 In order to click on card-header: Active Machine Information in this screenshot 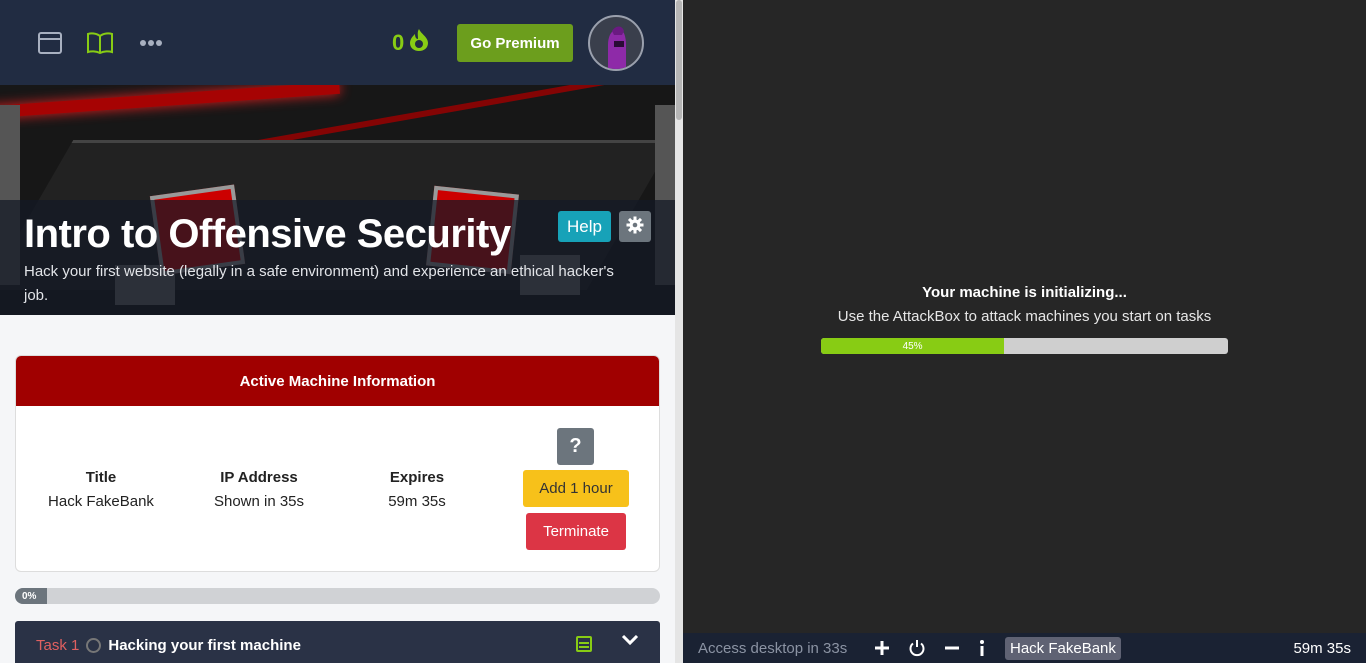, I will do `click(337, 381)`.